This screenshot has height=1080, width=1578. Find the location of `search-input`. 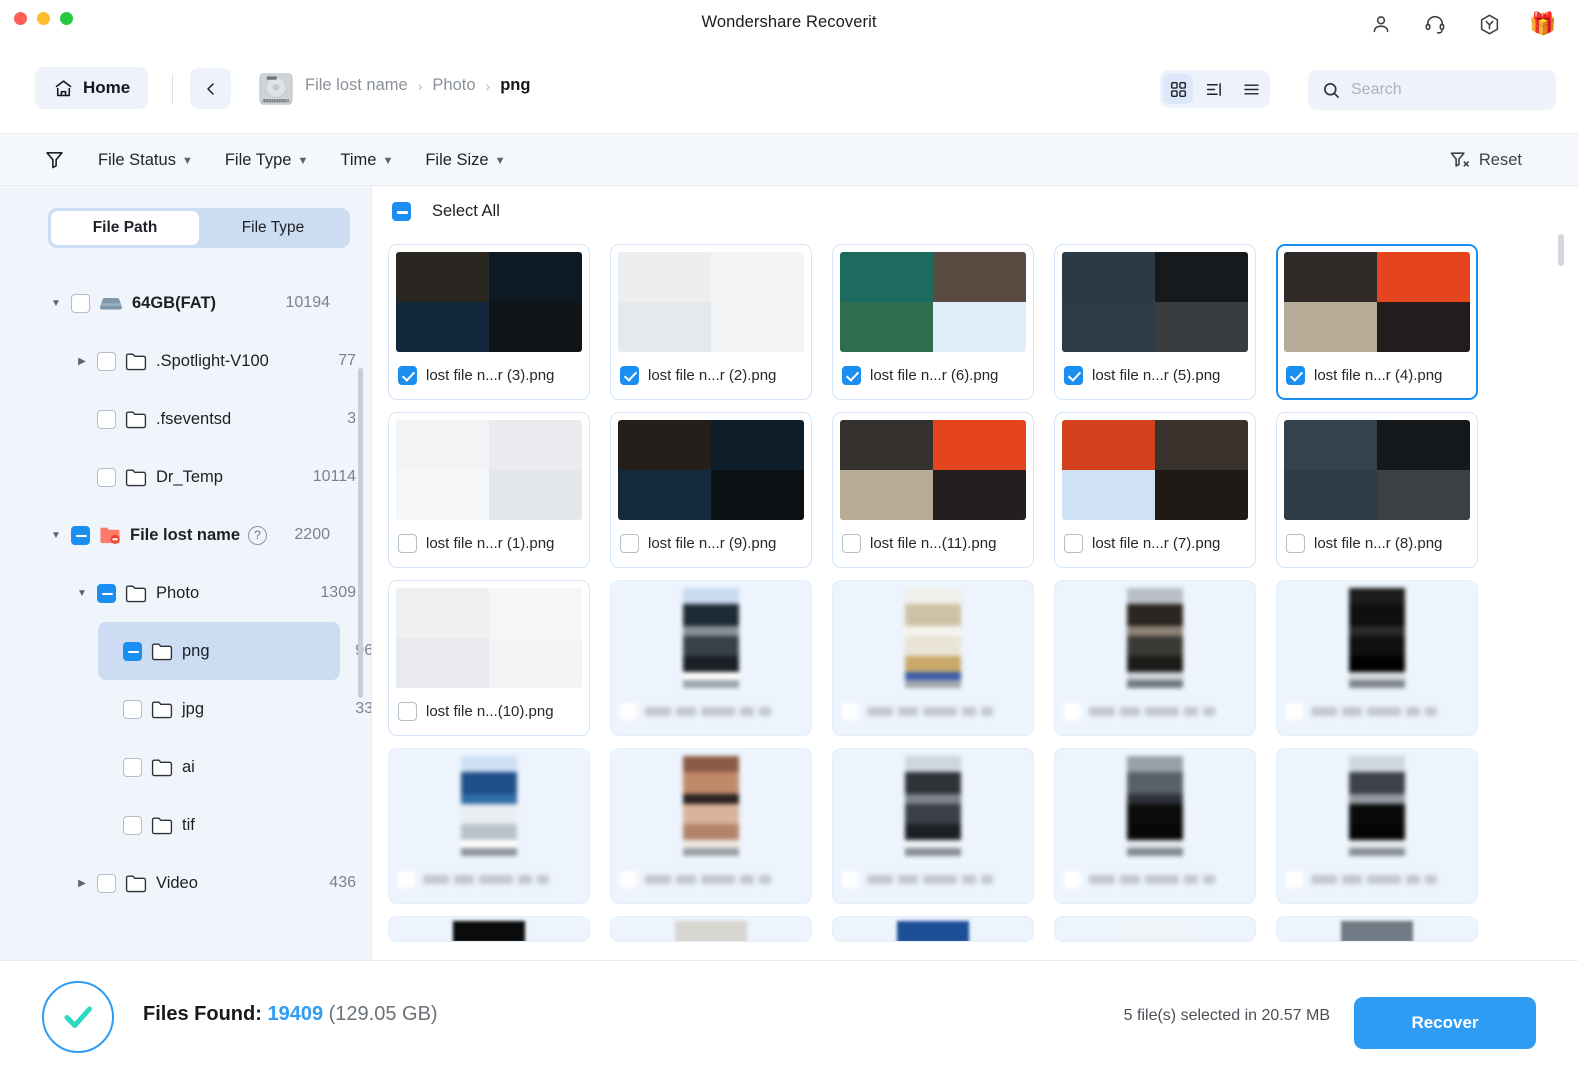

search-input is located at coordinates (1443, 90).